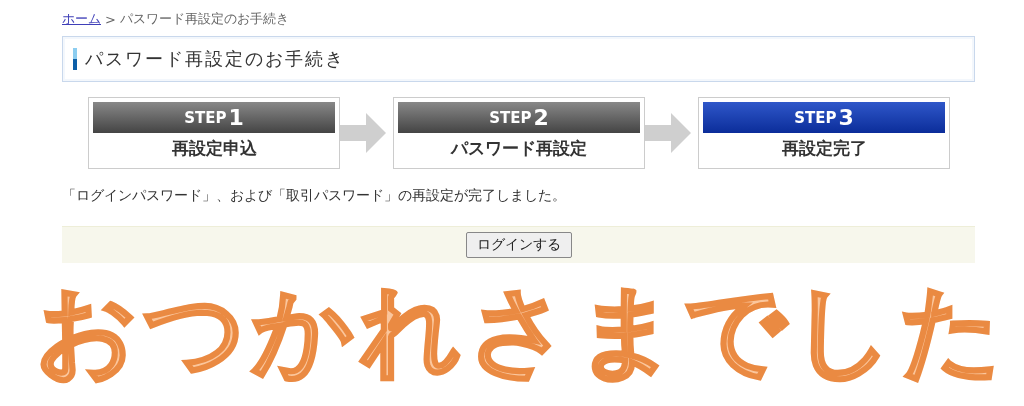  Describe the element at coordinates (824, 148) in the screenshot. I see `step-title: 再設定完了` at that location.